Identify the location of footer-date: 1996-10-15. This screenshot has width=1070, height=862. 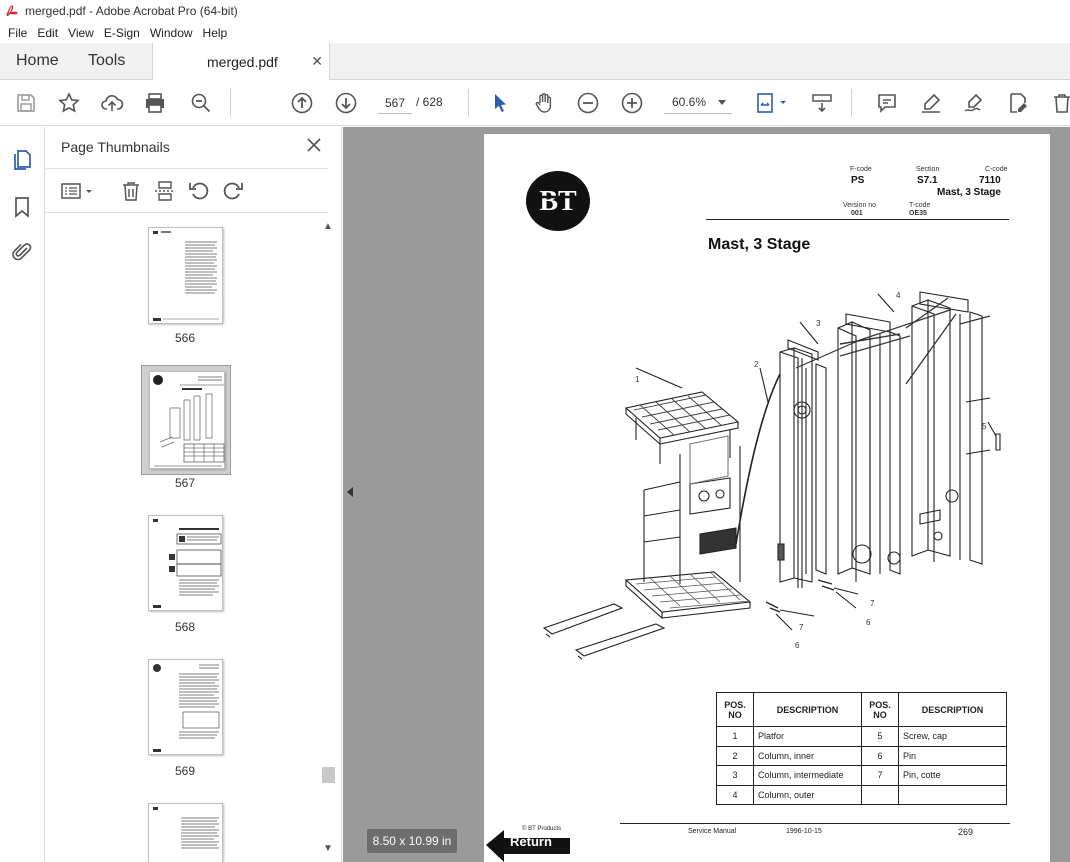
(804, 831).